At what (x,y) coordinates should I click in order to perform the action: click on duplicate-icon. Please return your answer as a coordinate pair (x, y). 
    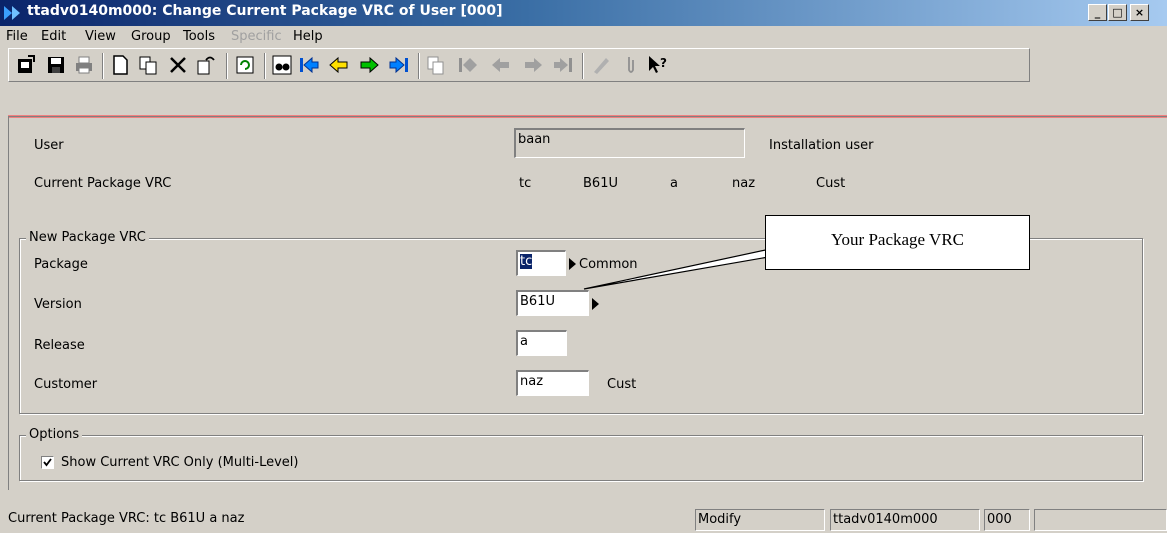
    Looking at the image, I should click on (148, 65).